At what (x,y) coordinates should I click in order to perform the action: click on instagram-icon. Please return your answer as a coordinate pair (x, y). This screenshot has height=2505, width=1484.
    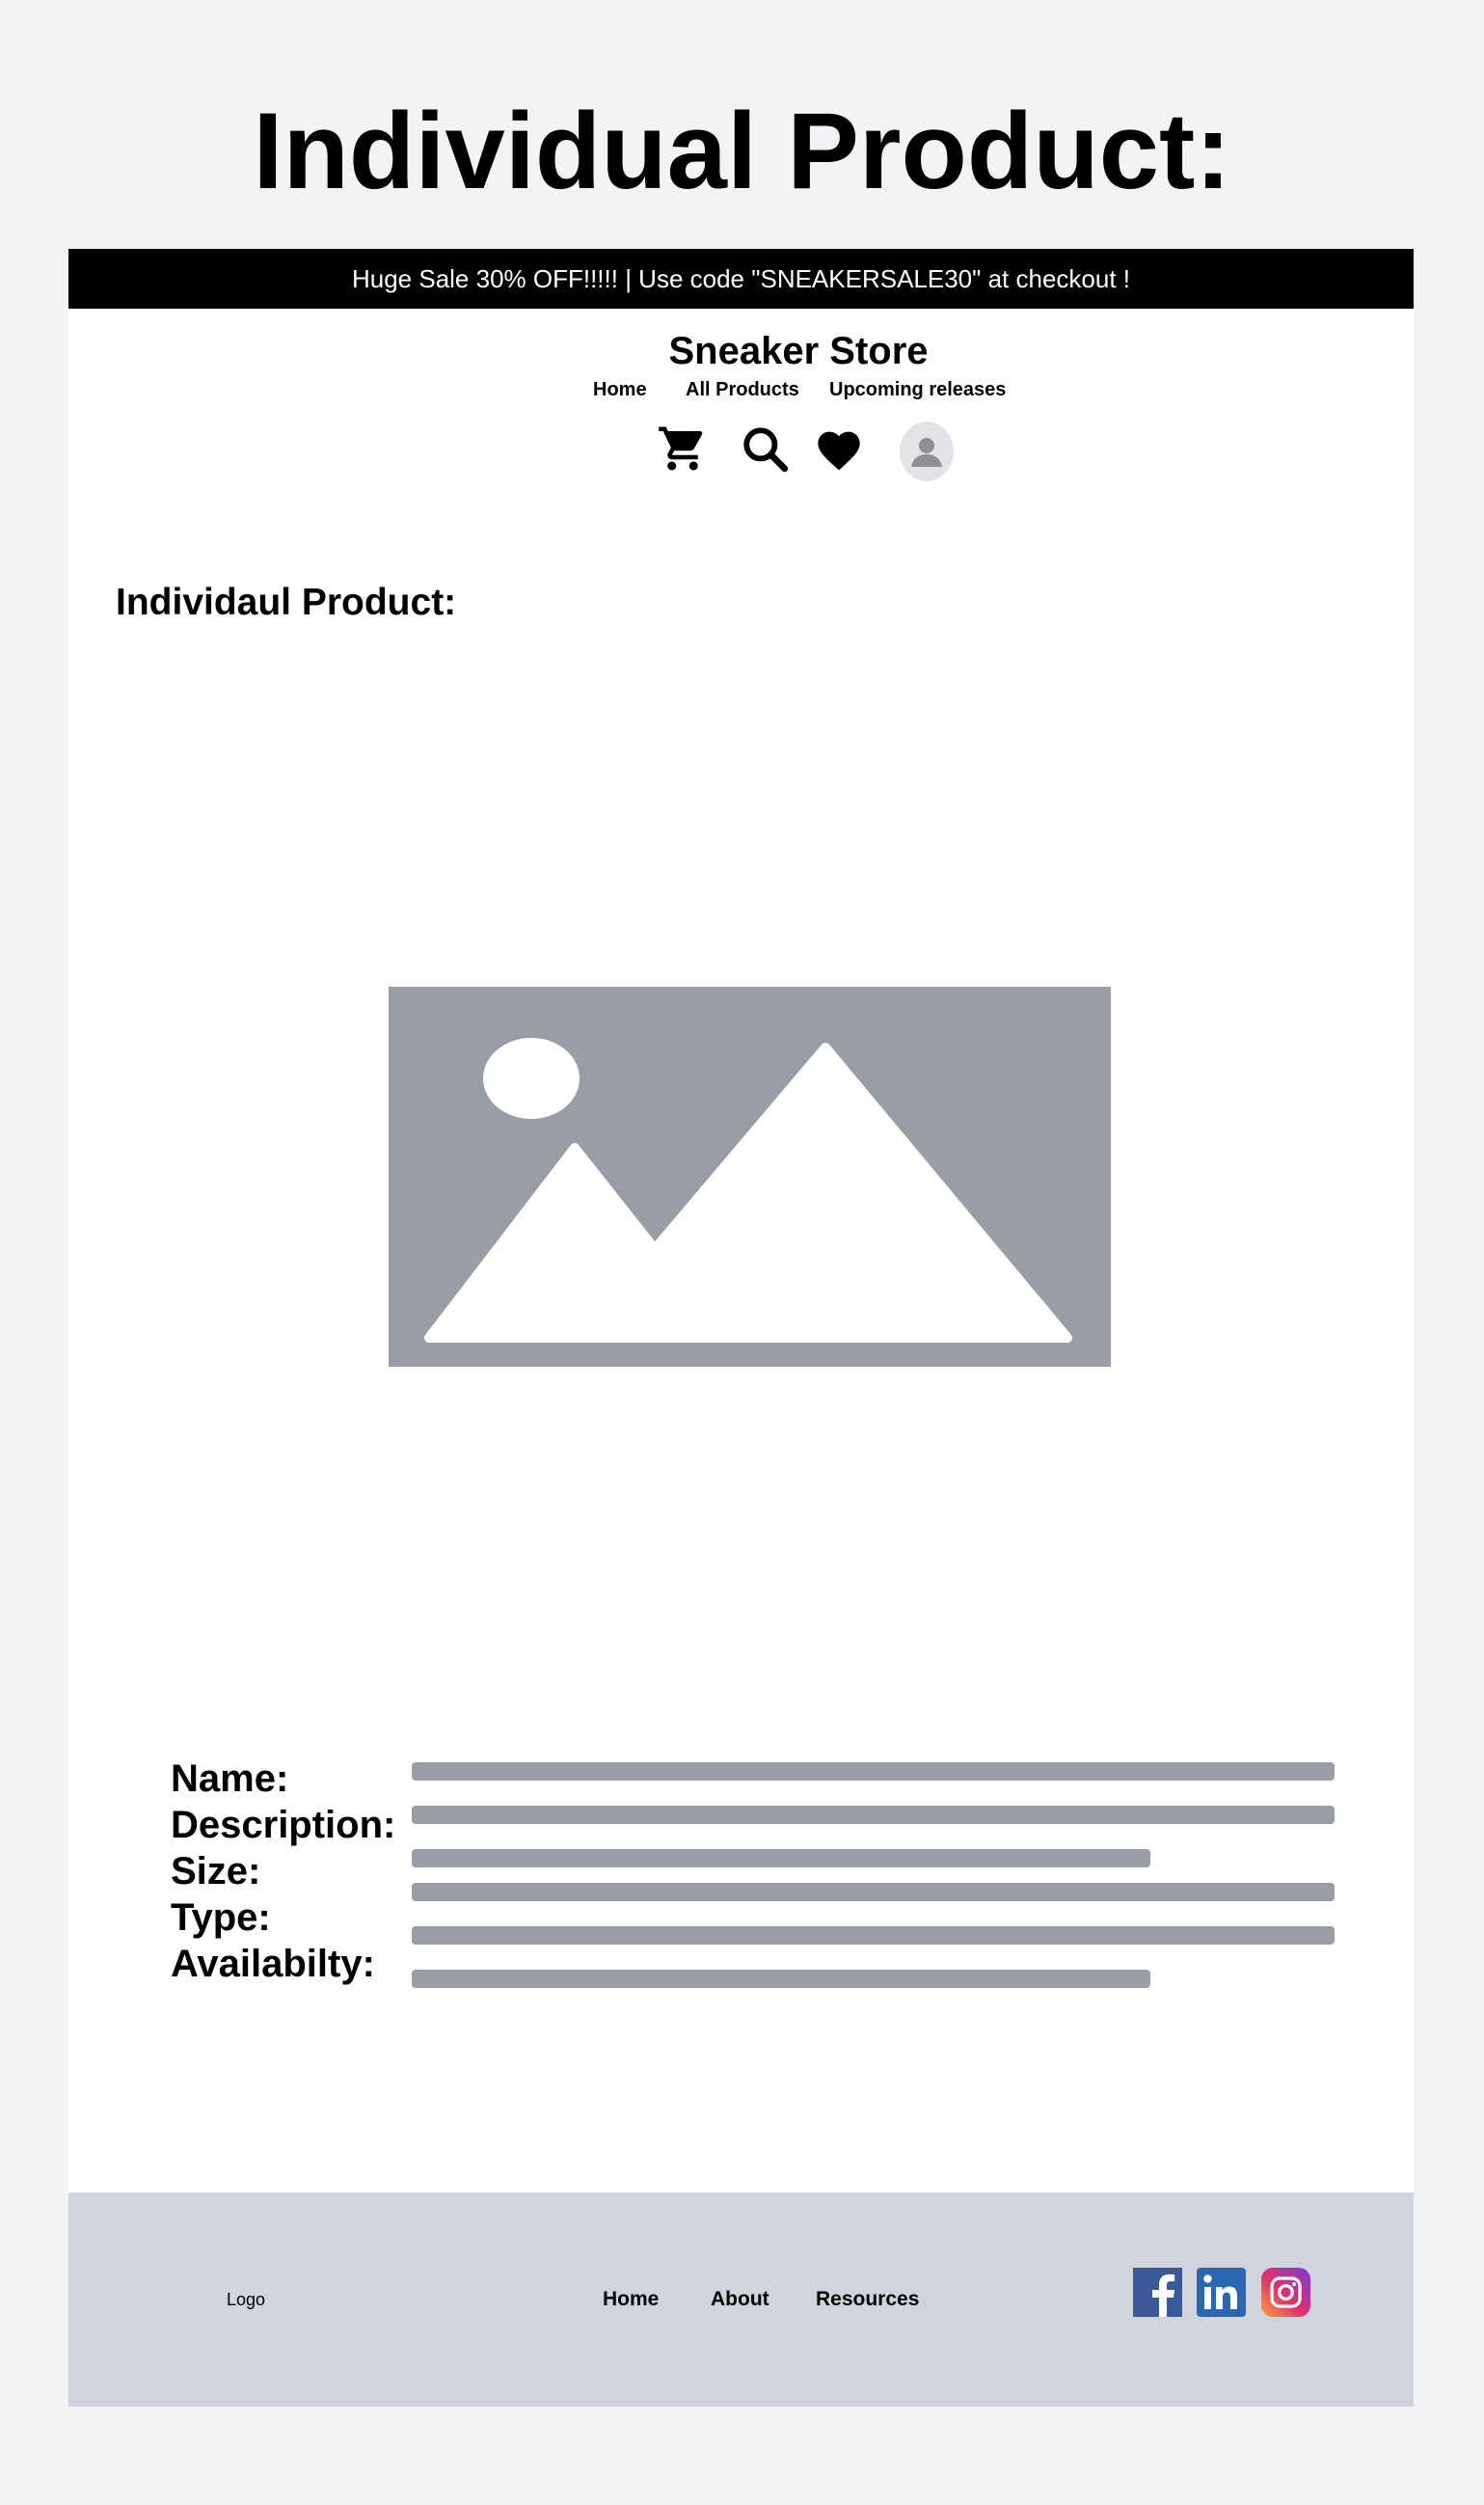
    Looking at the image, I should click on (1285, 2292).